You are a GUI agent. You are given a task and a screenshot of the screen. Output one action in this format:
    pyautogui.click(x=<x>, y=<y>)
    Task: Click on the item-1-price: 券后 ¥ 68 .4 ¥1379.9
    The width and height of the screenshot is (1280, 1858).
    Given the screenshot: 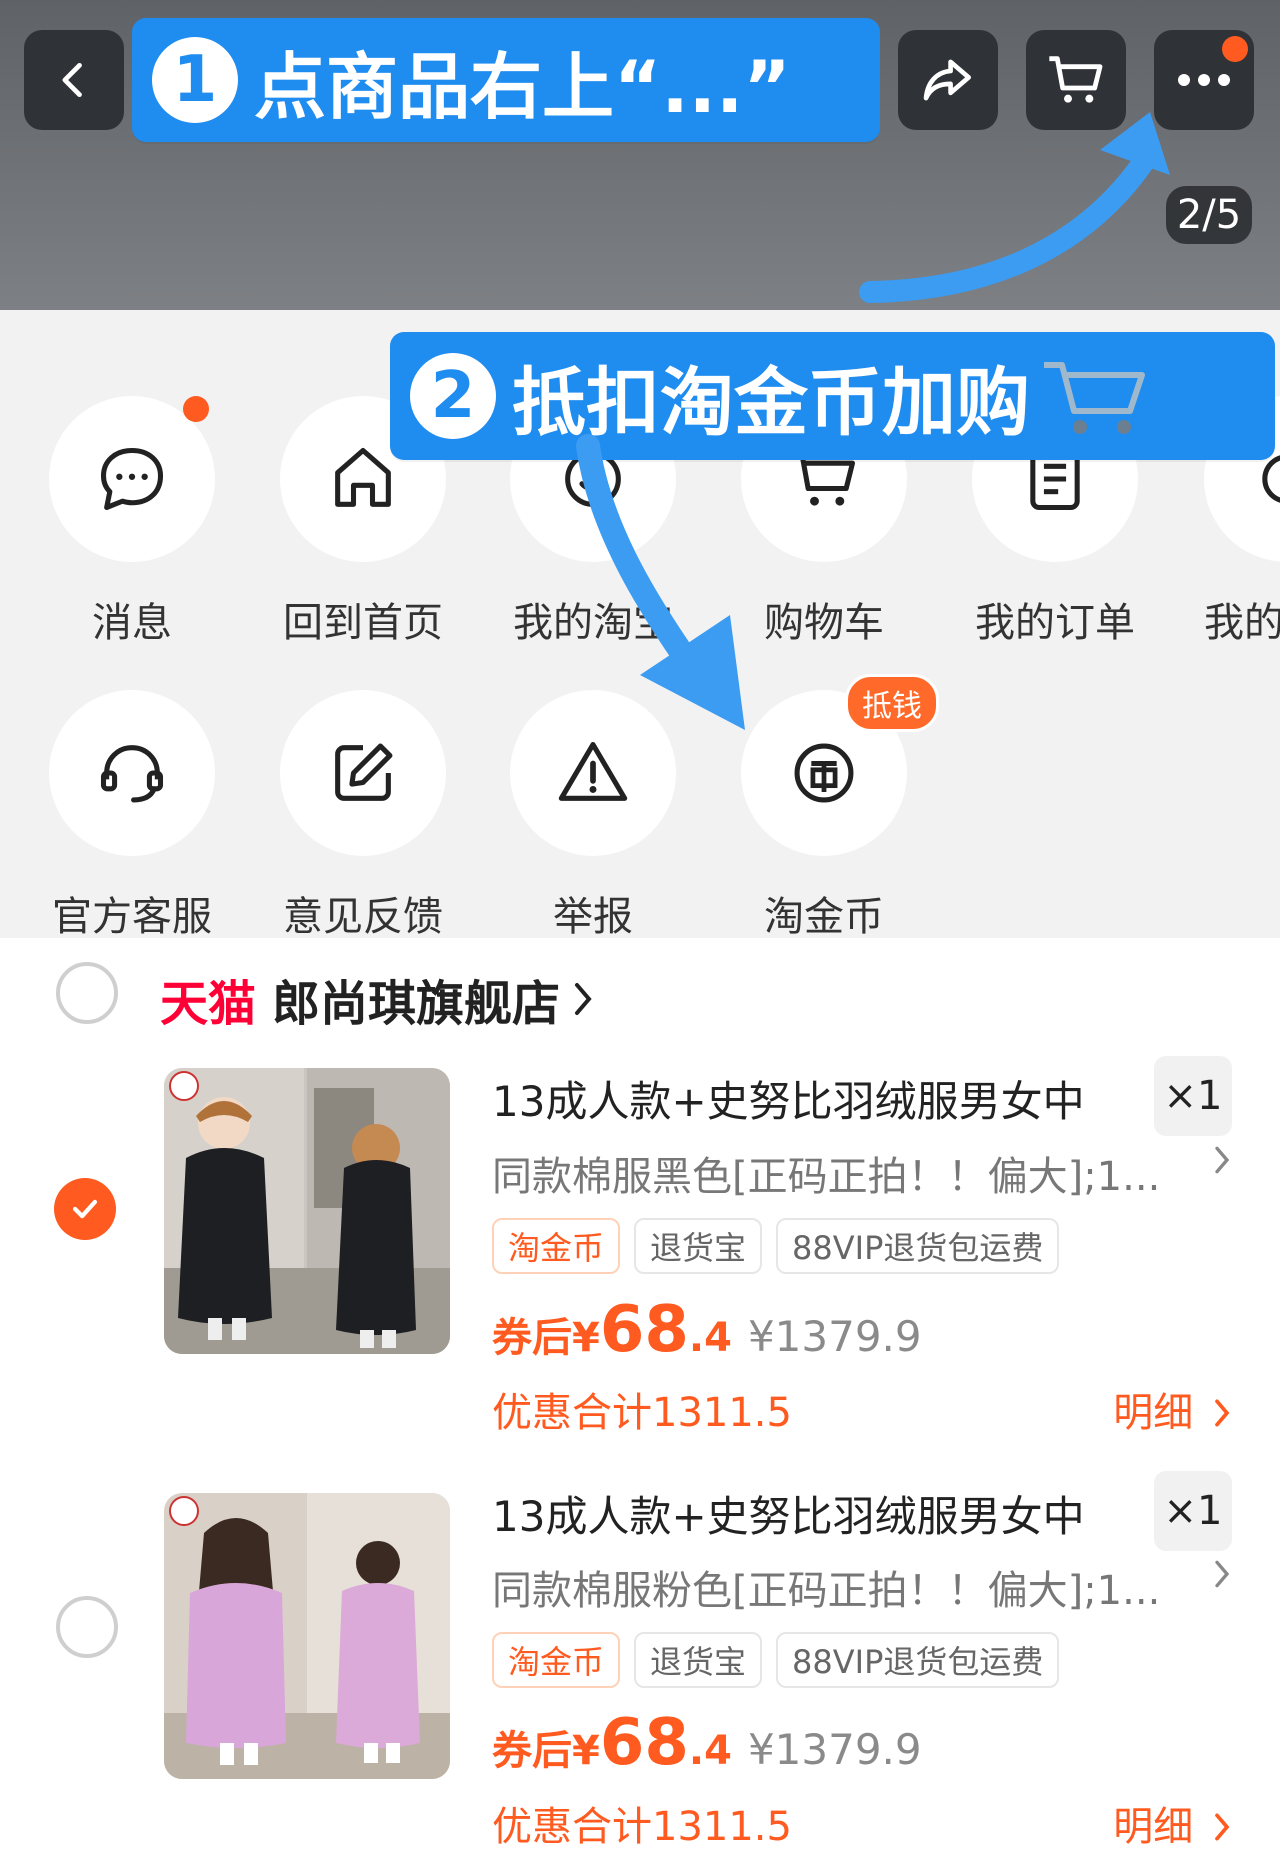 What is the action you would take?
    pyautogui.click(x=707, y=1330)
    